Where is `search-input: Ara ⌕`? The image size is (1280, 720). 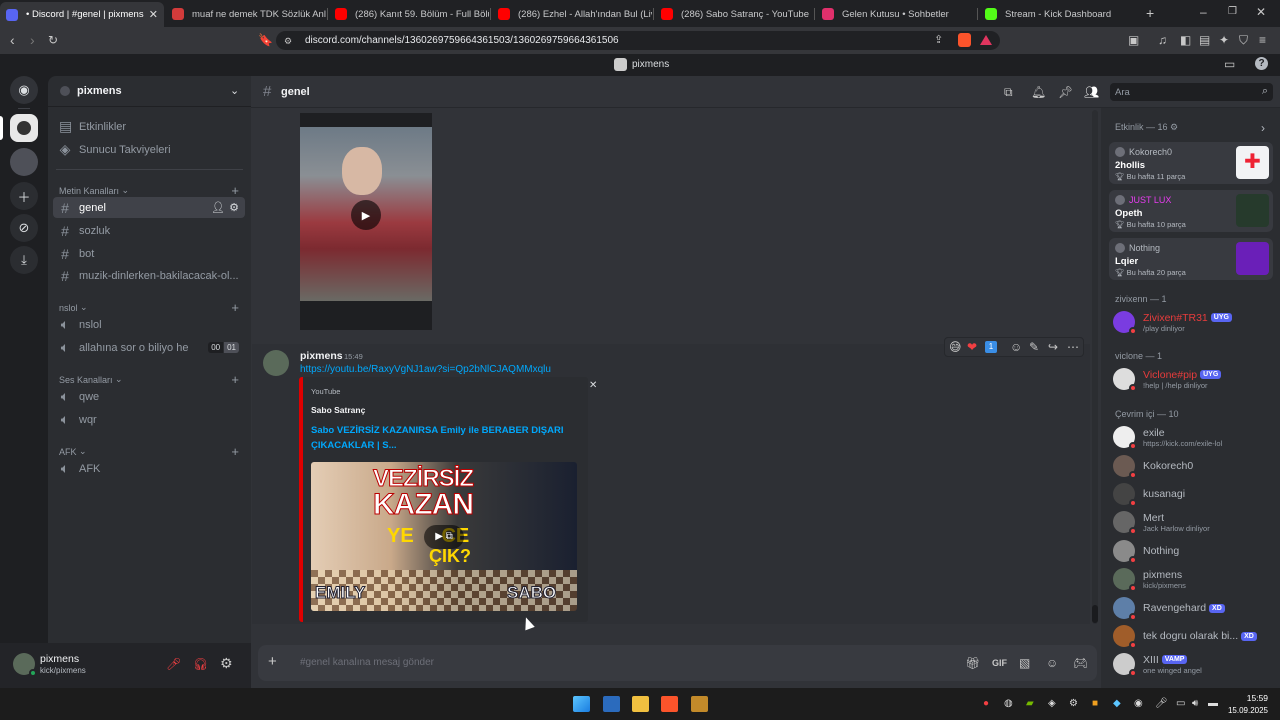
search-input: Ara ⌕ is located at coordinates (1191, 92).